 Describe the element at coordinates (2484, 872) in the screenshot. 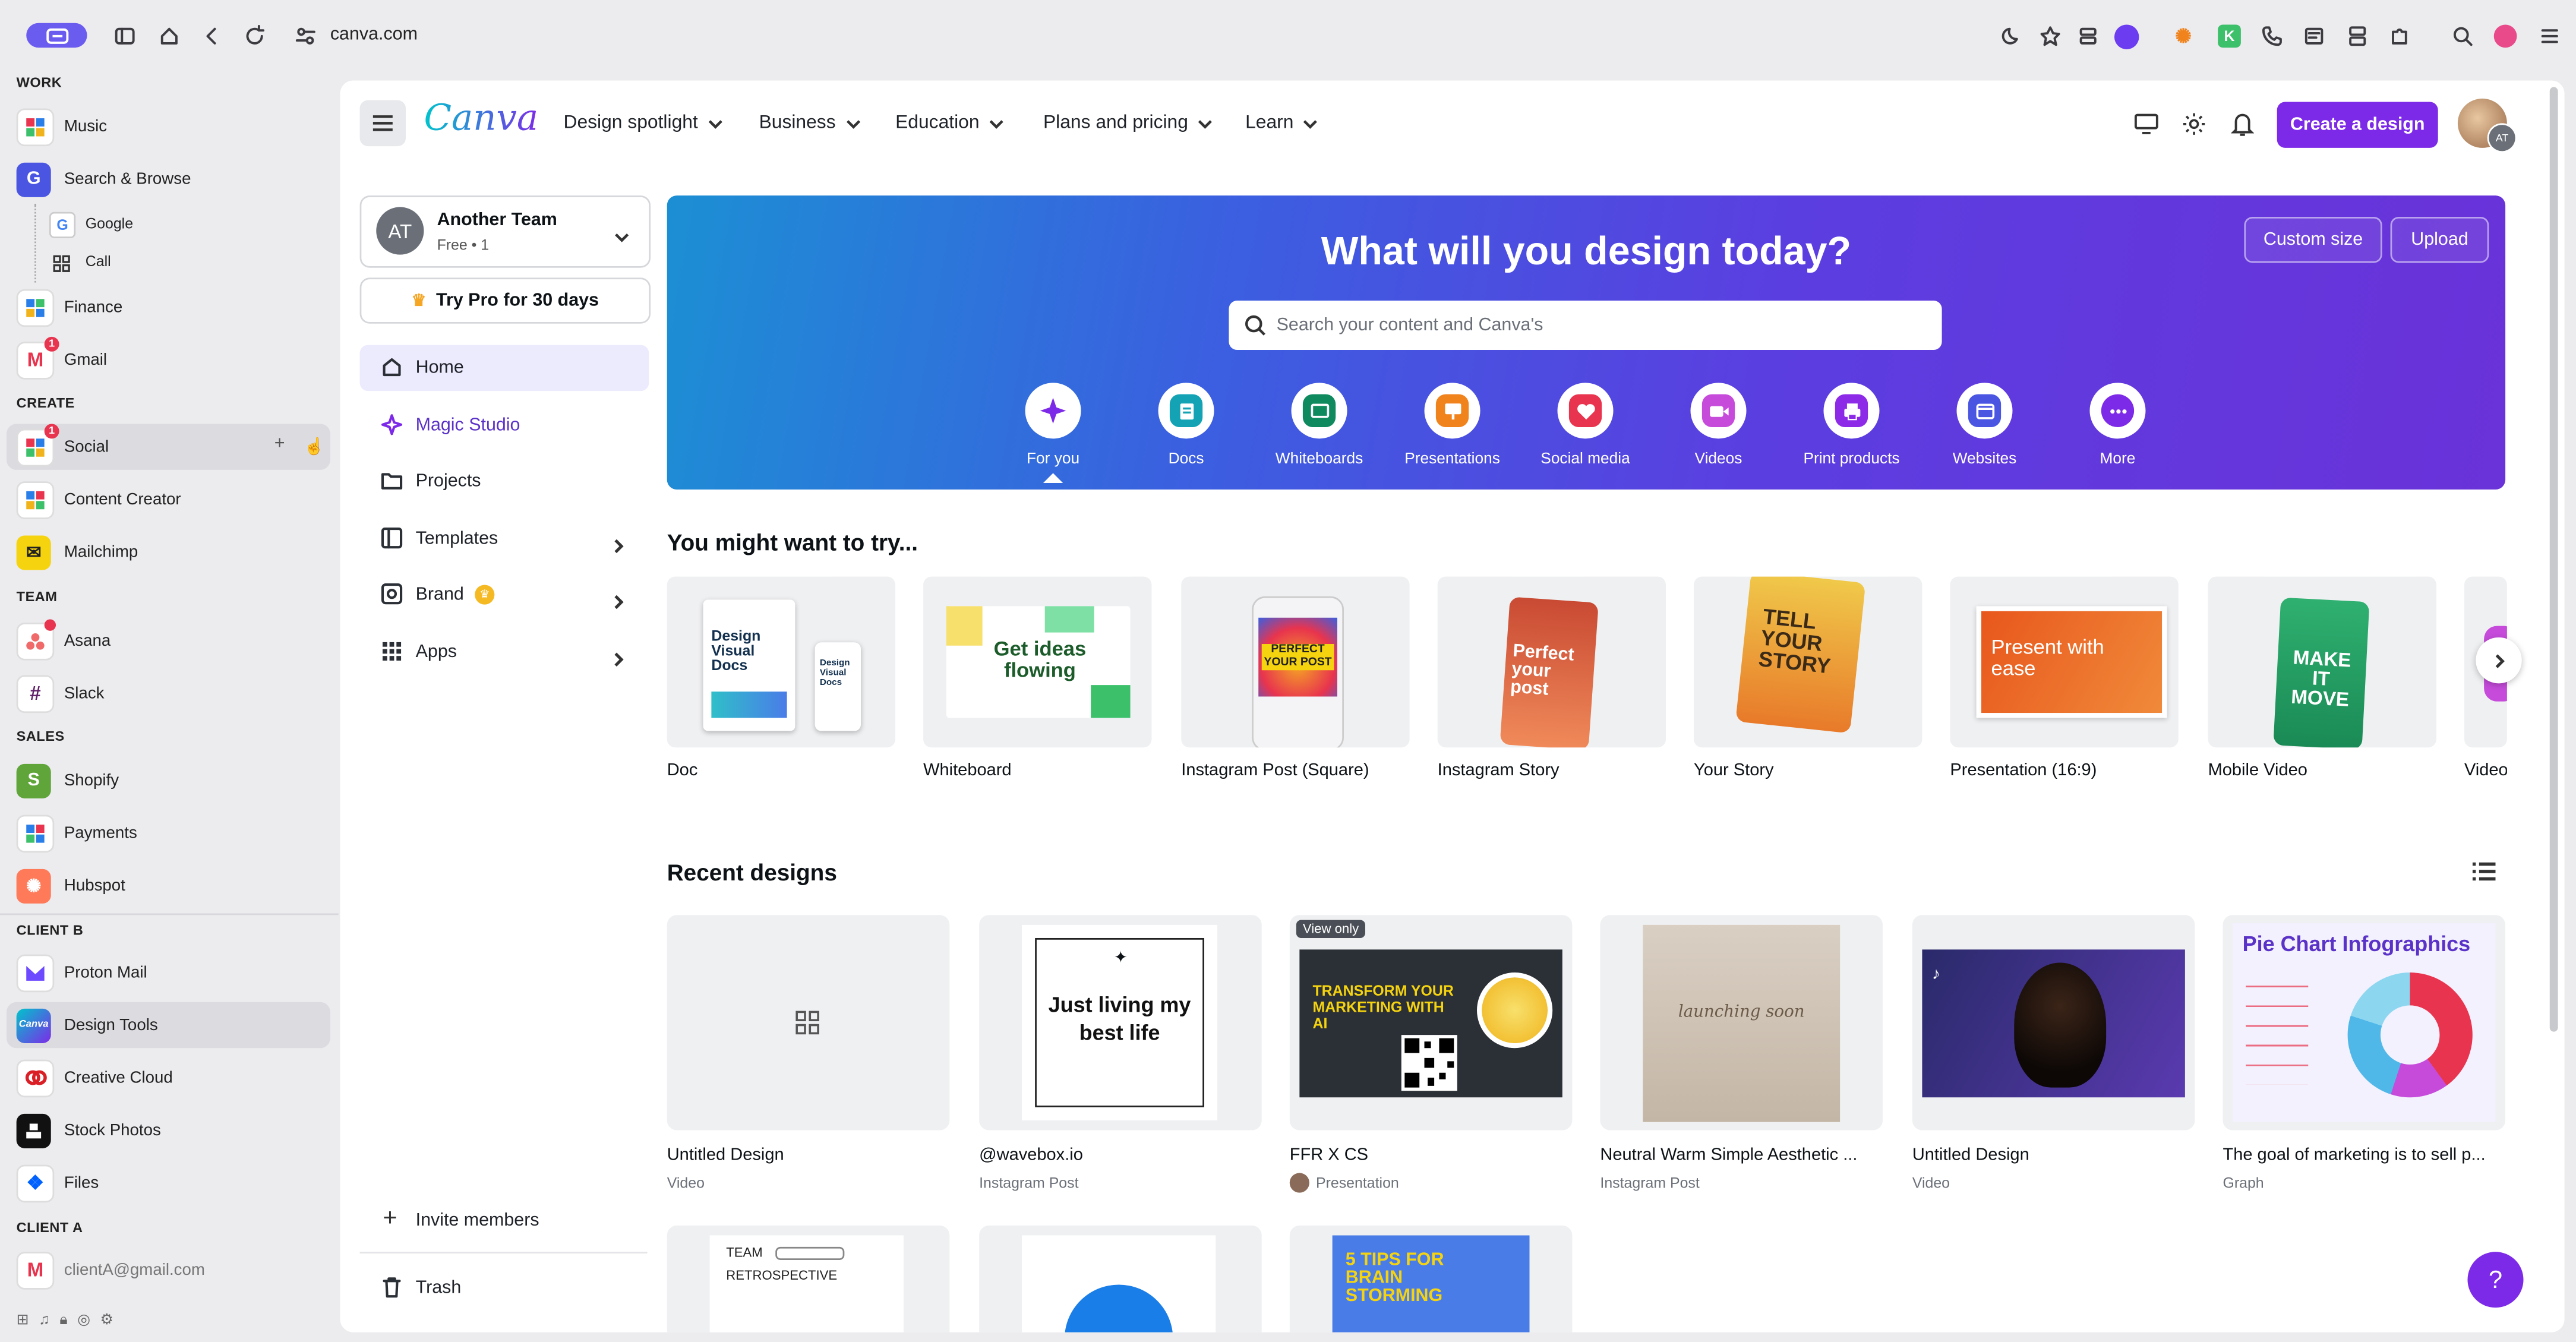

I see `list-view-icon` at that location.